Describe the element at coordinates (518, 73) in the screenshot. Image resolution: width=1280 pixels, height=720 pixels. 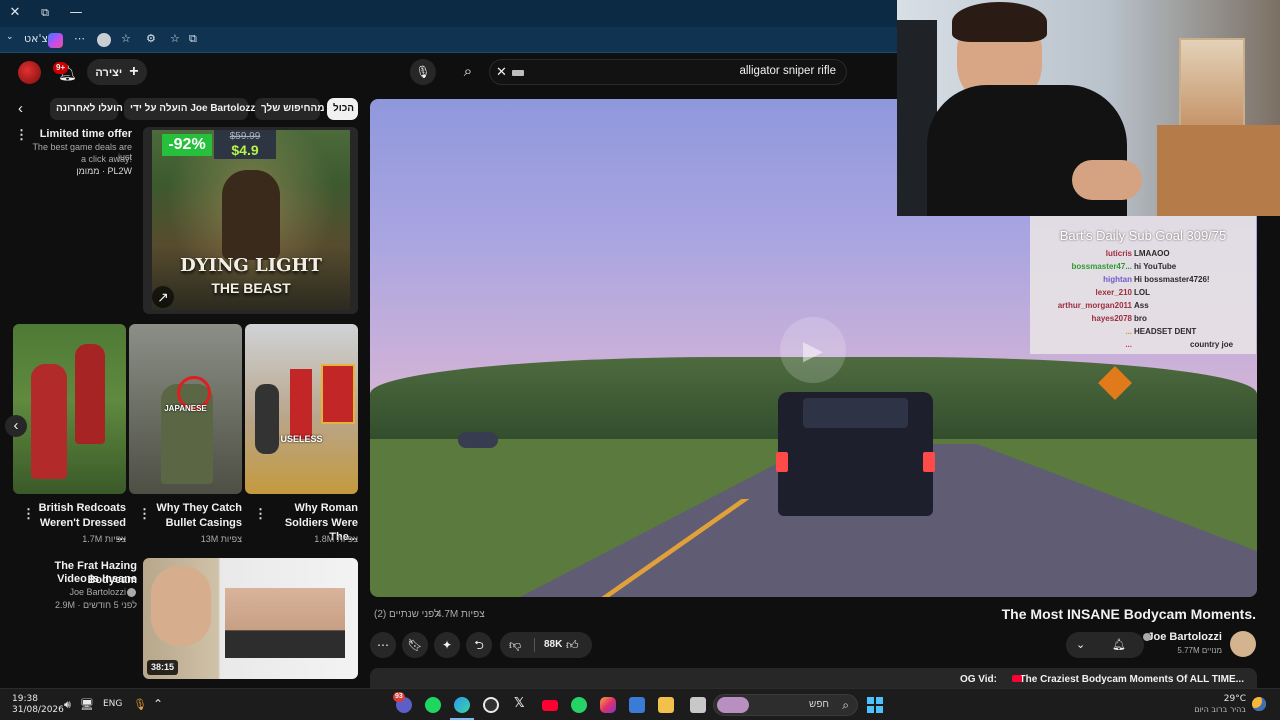
I see `keyboard-icon` at that location.